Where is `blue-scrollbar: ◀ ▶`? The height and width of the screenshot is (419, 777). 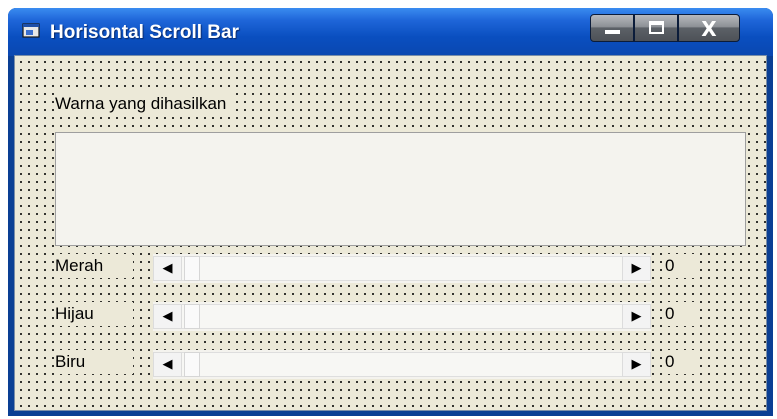 blue-scrollbar: ◀ ▶ is located at coordinates (402, 364).